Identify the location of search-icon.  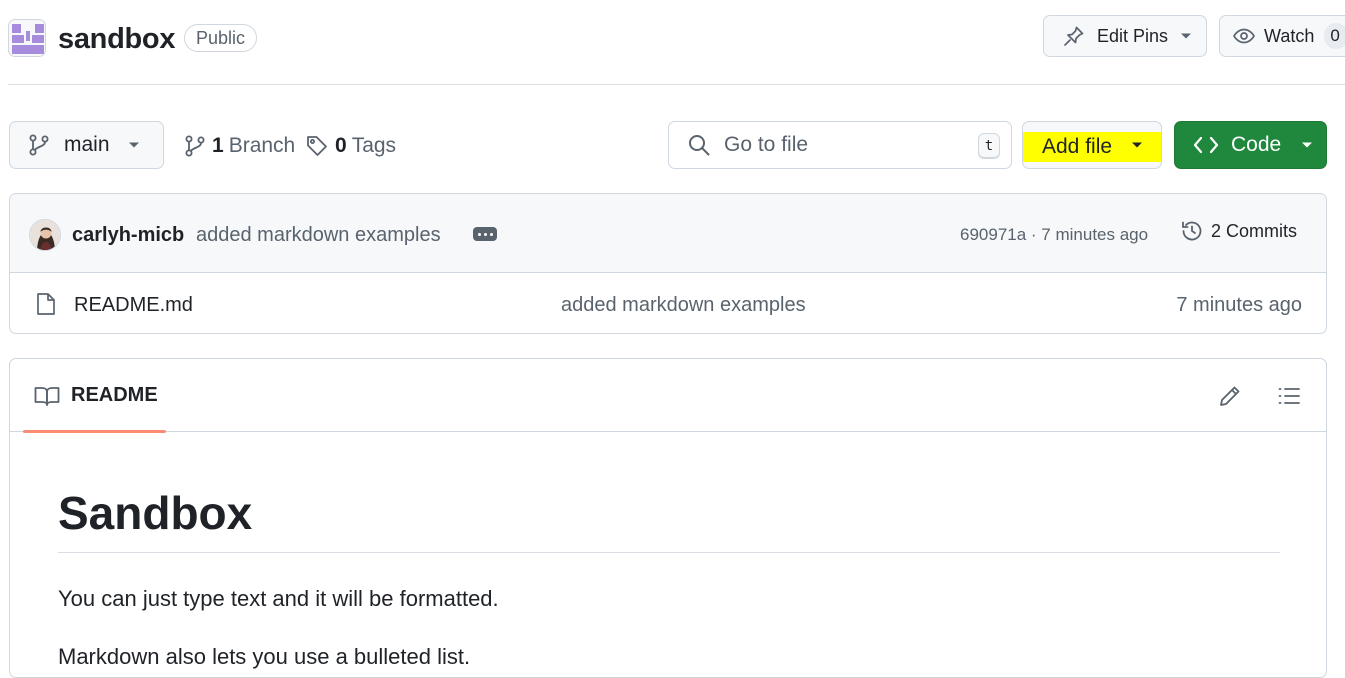
(699, 145).